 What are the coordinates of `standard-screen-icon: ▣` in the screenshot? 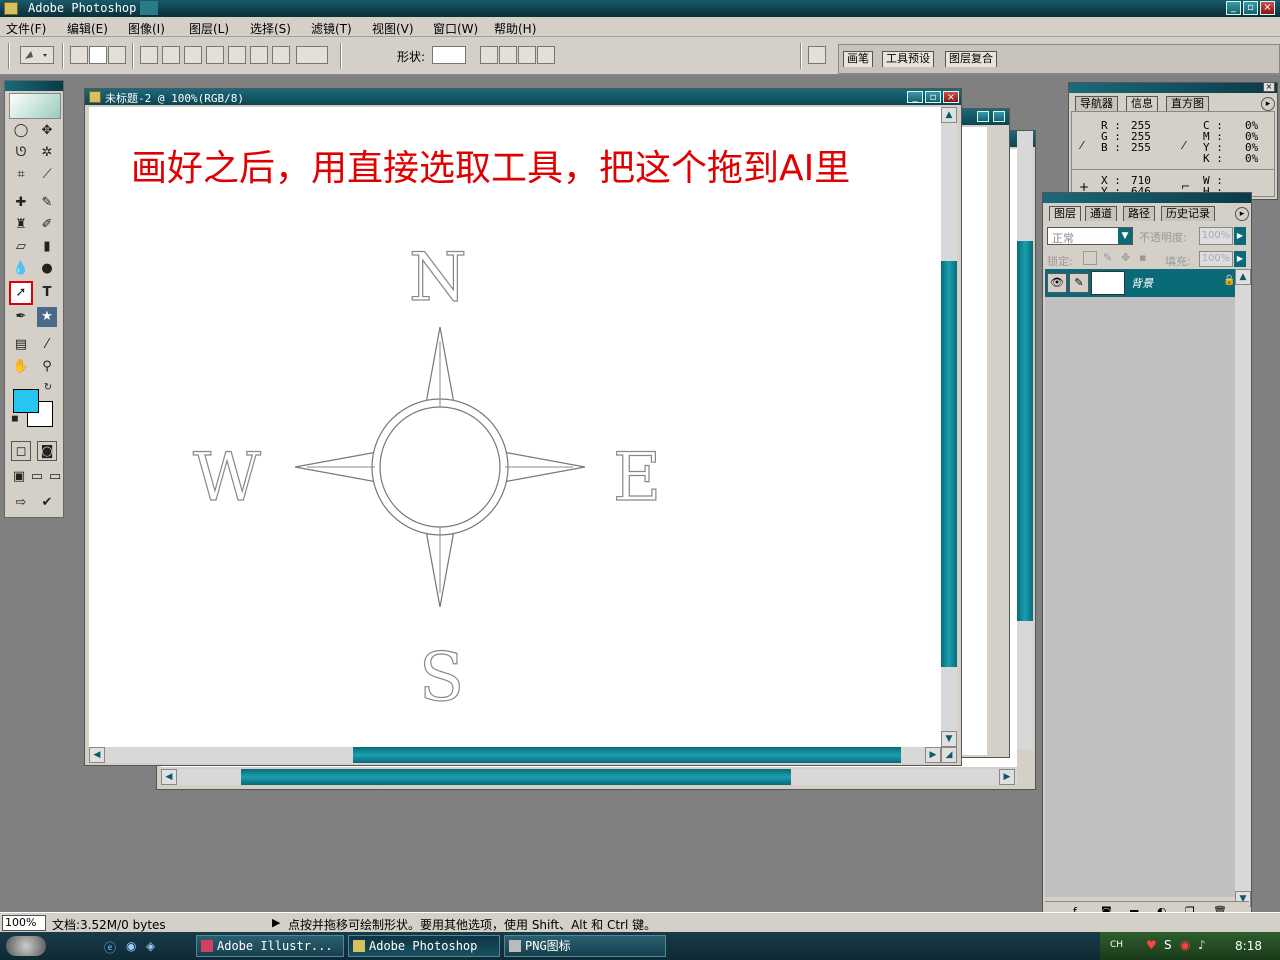 It's located at (19, 477).